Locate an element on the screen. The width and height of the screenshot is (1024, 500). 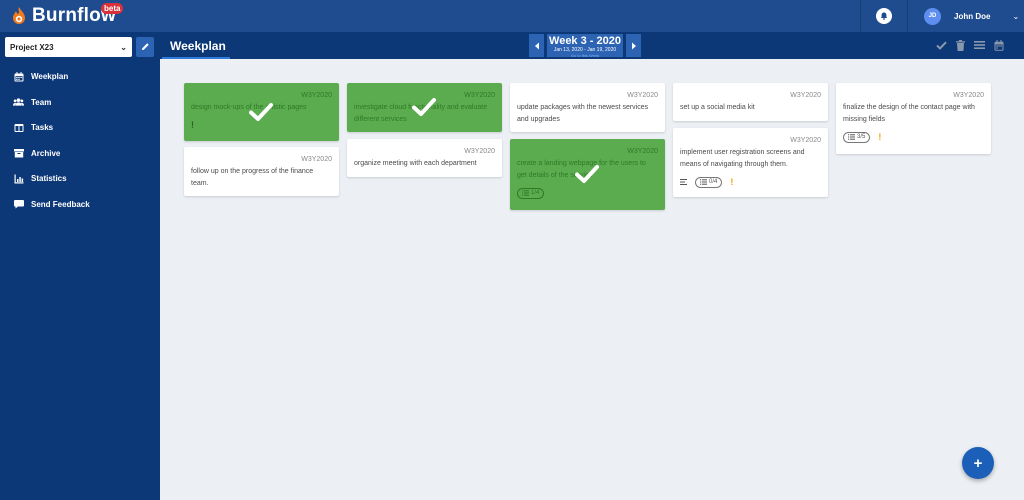
edit-project-button is located at coordinates (145, 47).